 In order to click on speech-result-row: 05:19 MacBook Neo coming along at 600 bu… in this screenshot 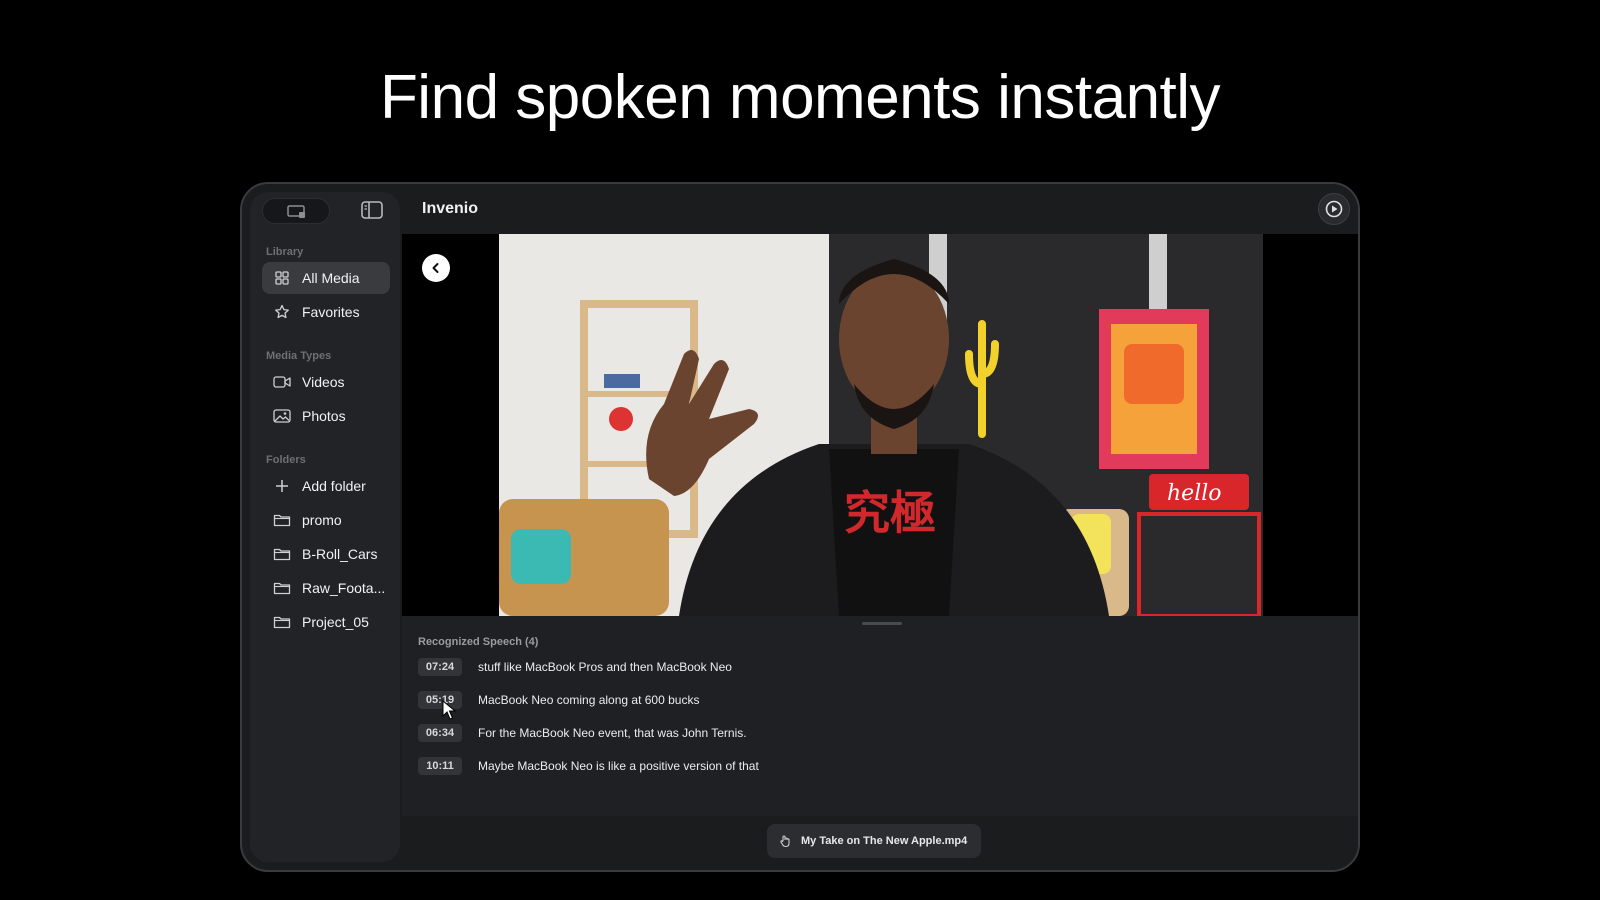, I will do `click(558, 700)`.